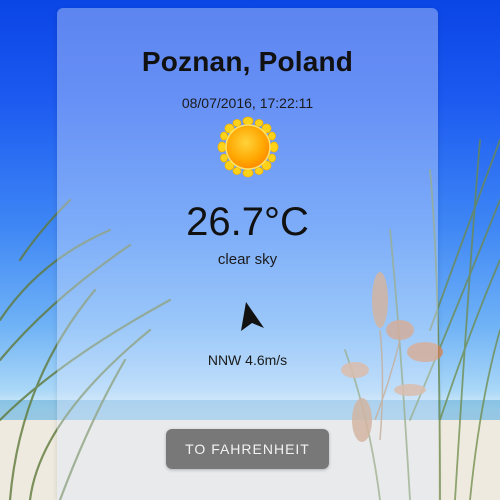  I want to click on sun-icon, so click(248, 147).